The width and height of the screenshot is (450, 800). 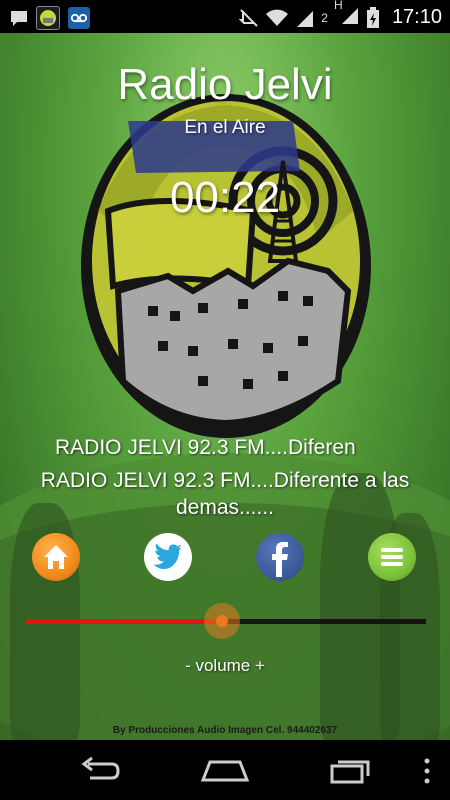 I want to click on facebook-button, so click(x=280, y=557).